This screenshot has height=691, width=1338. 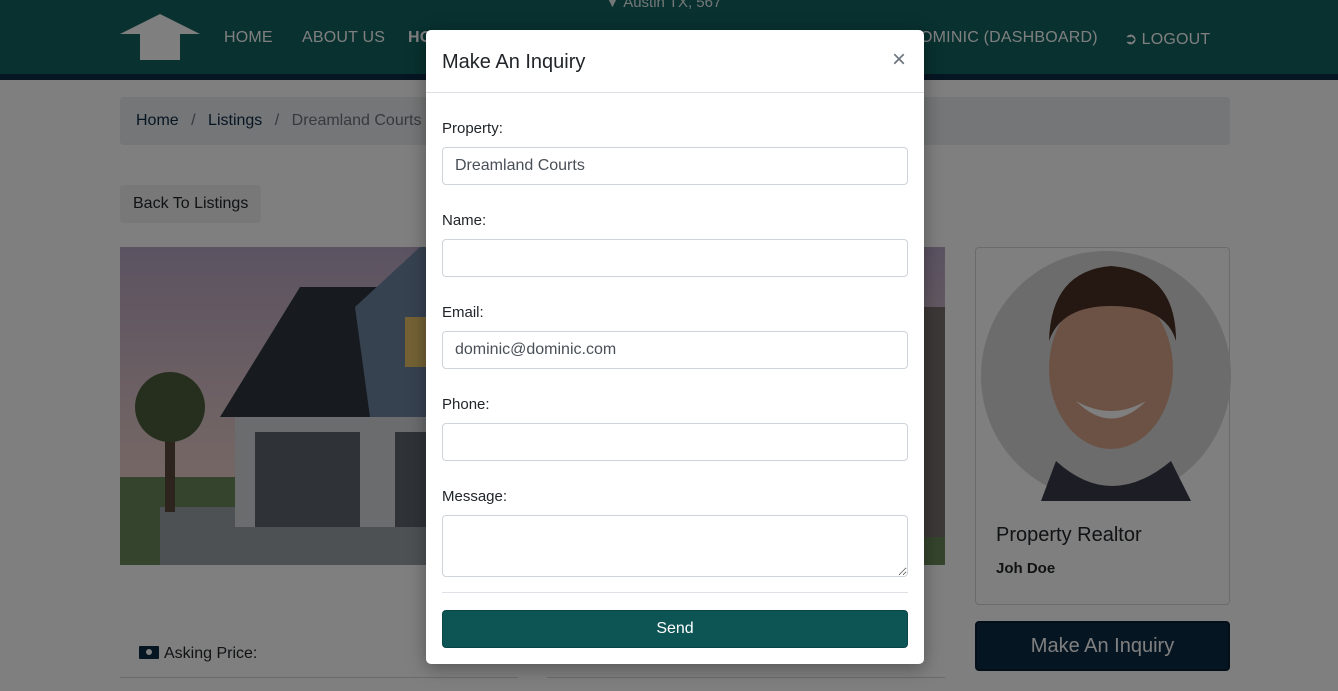 I want to click on modal-header: Make An Inquiry ×, so click(x=675, y=61).